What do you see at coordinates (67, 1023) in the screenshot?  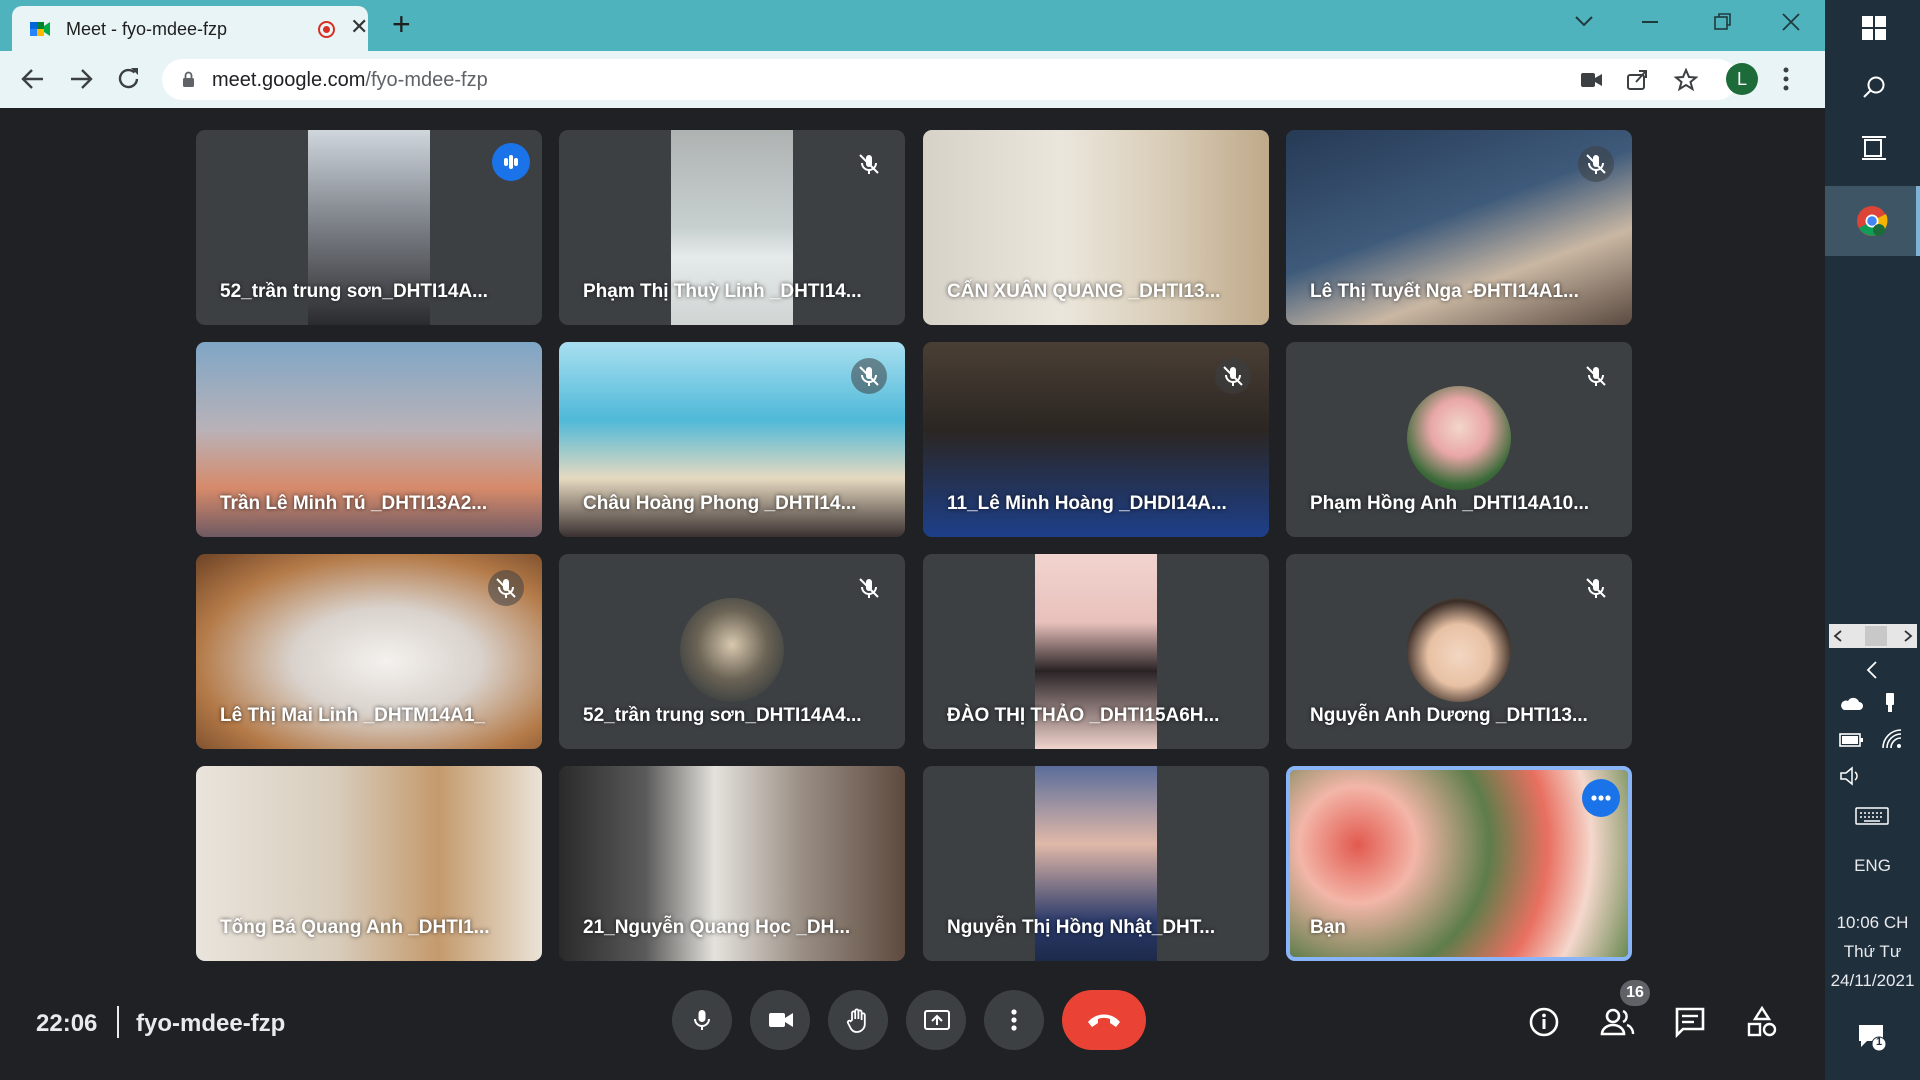 I see `meeting-clock: 22:06` at bounding box center [67, 1023].